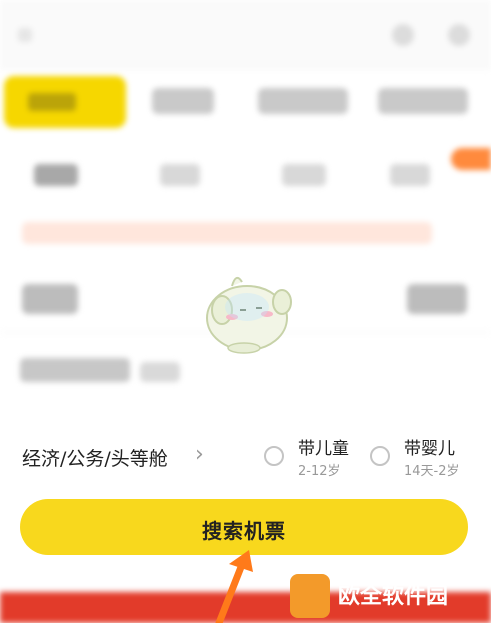  I want to click on departure-city, so click(50, 299).